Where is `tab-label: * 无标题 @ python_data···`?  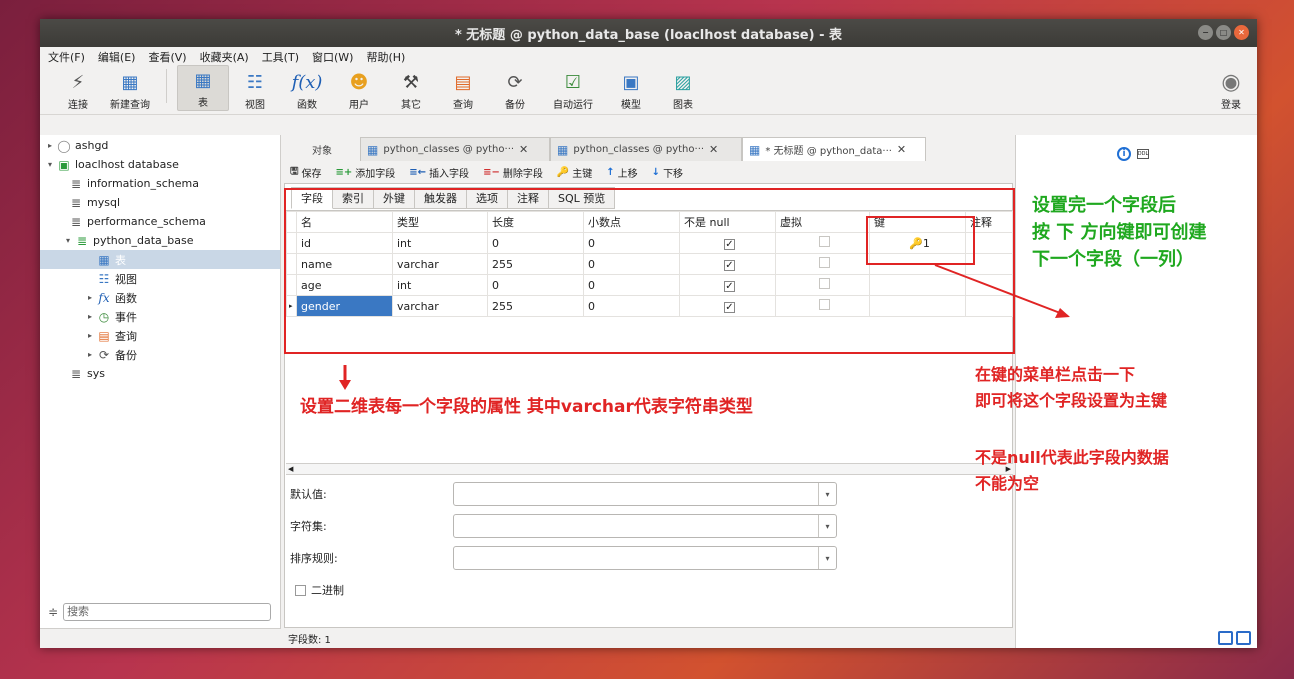
tab-label: * 无标题 @ python_data··· is located at coordinates (828, 151).